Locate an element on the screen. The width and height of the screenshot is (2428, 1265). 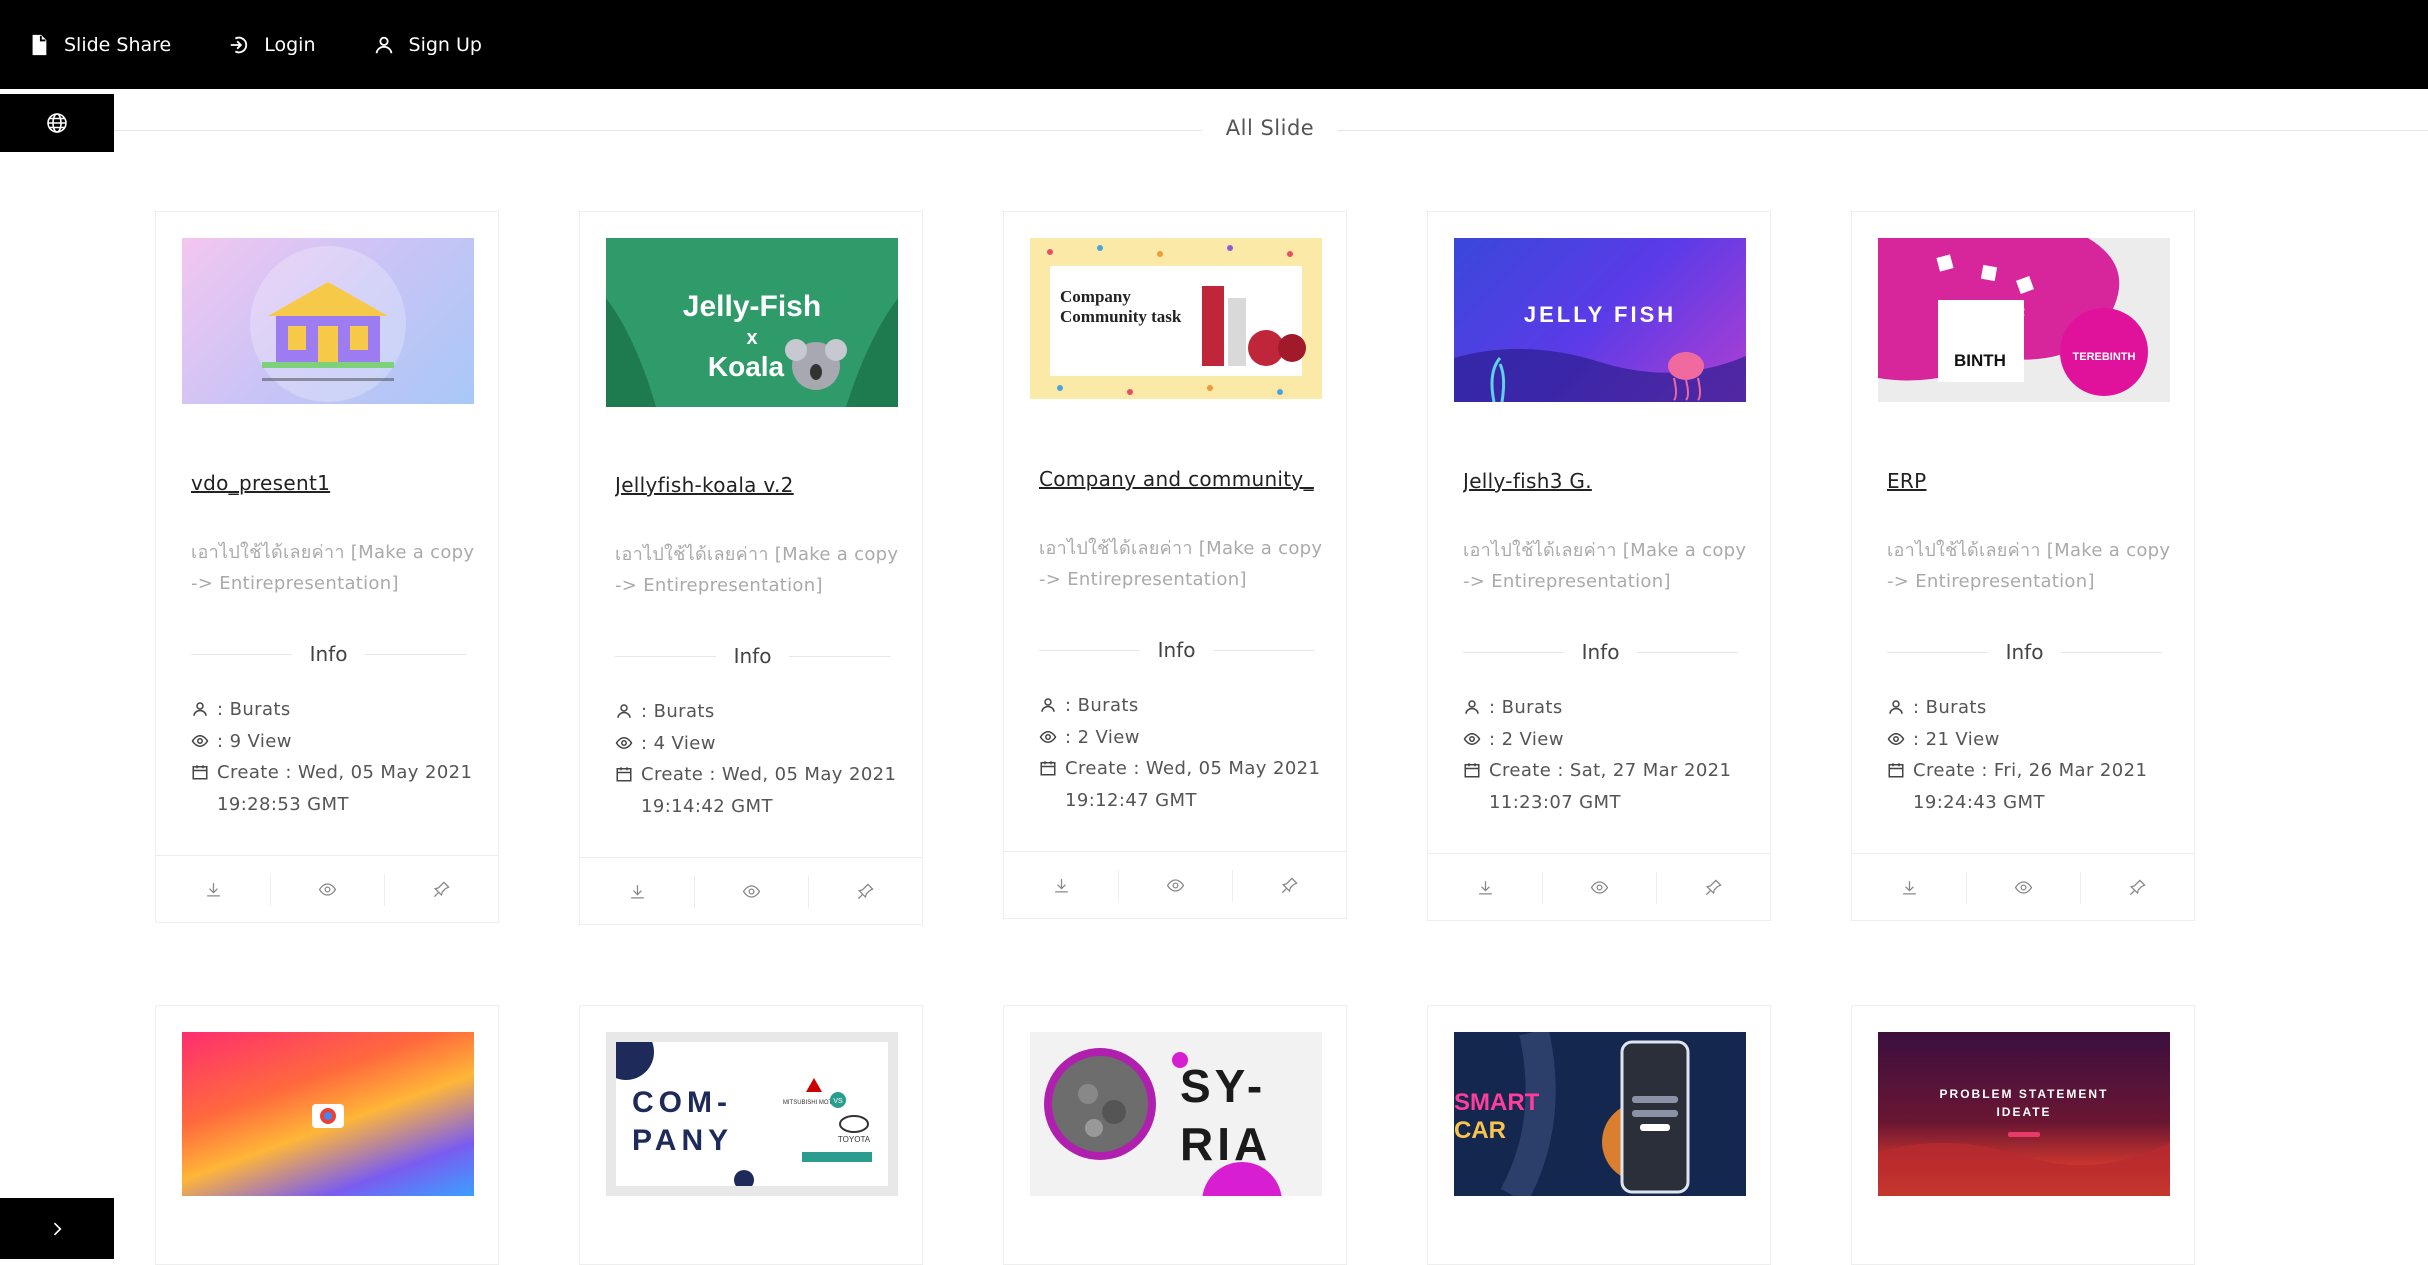
slide-title: ERP is located at coordinates (2027, 481).